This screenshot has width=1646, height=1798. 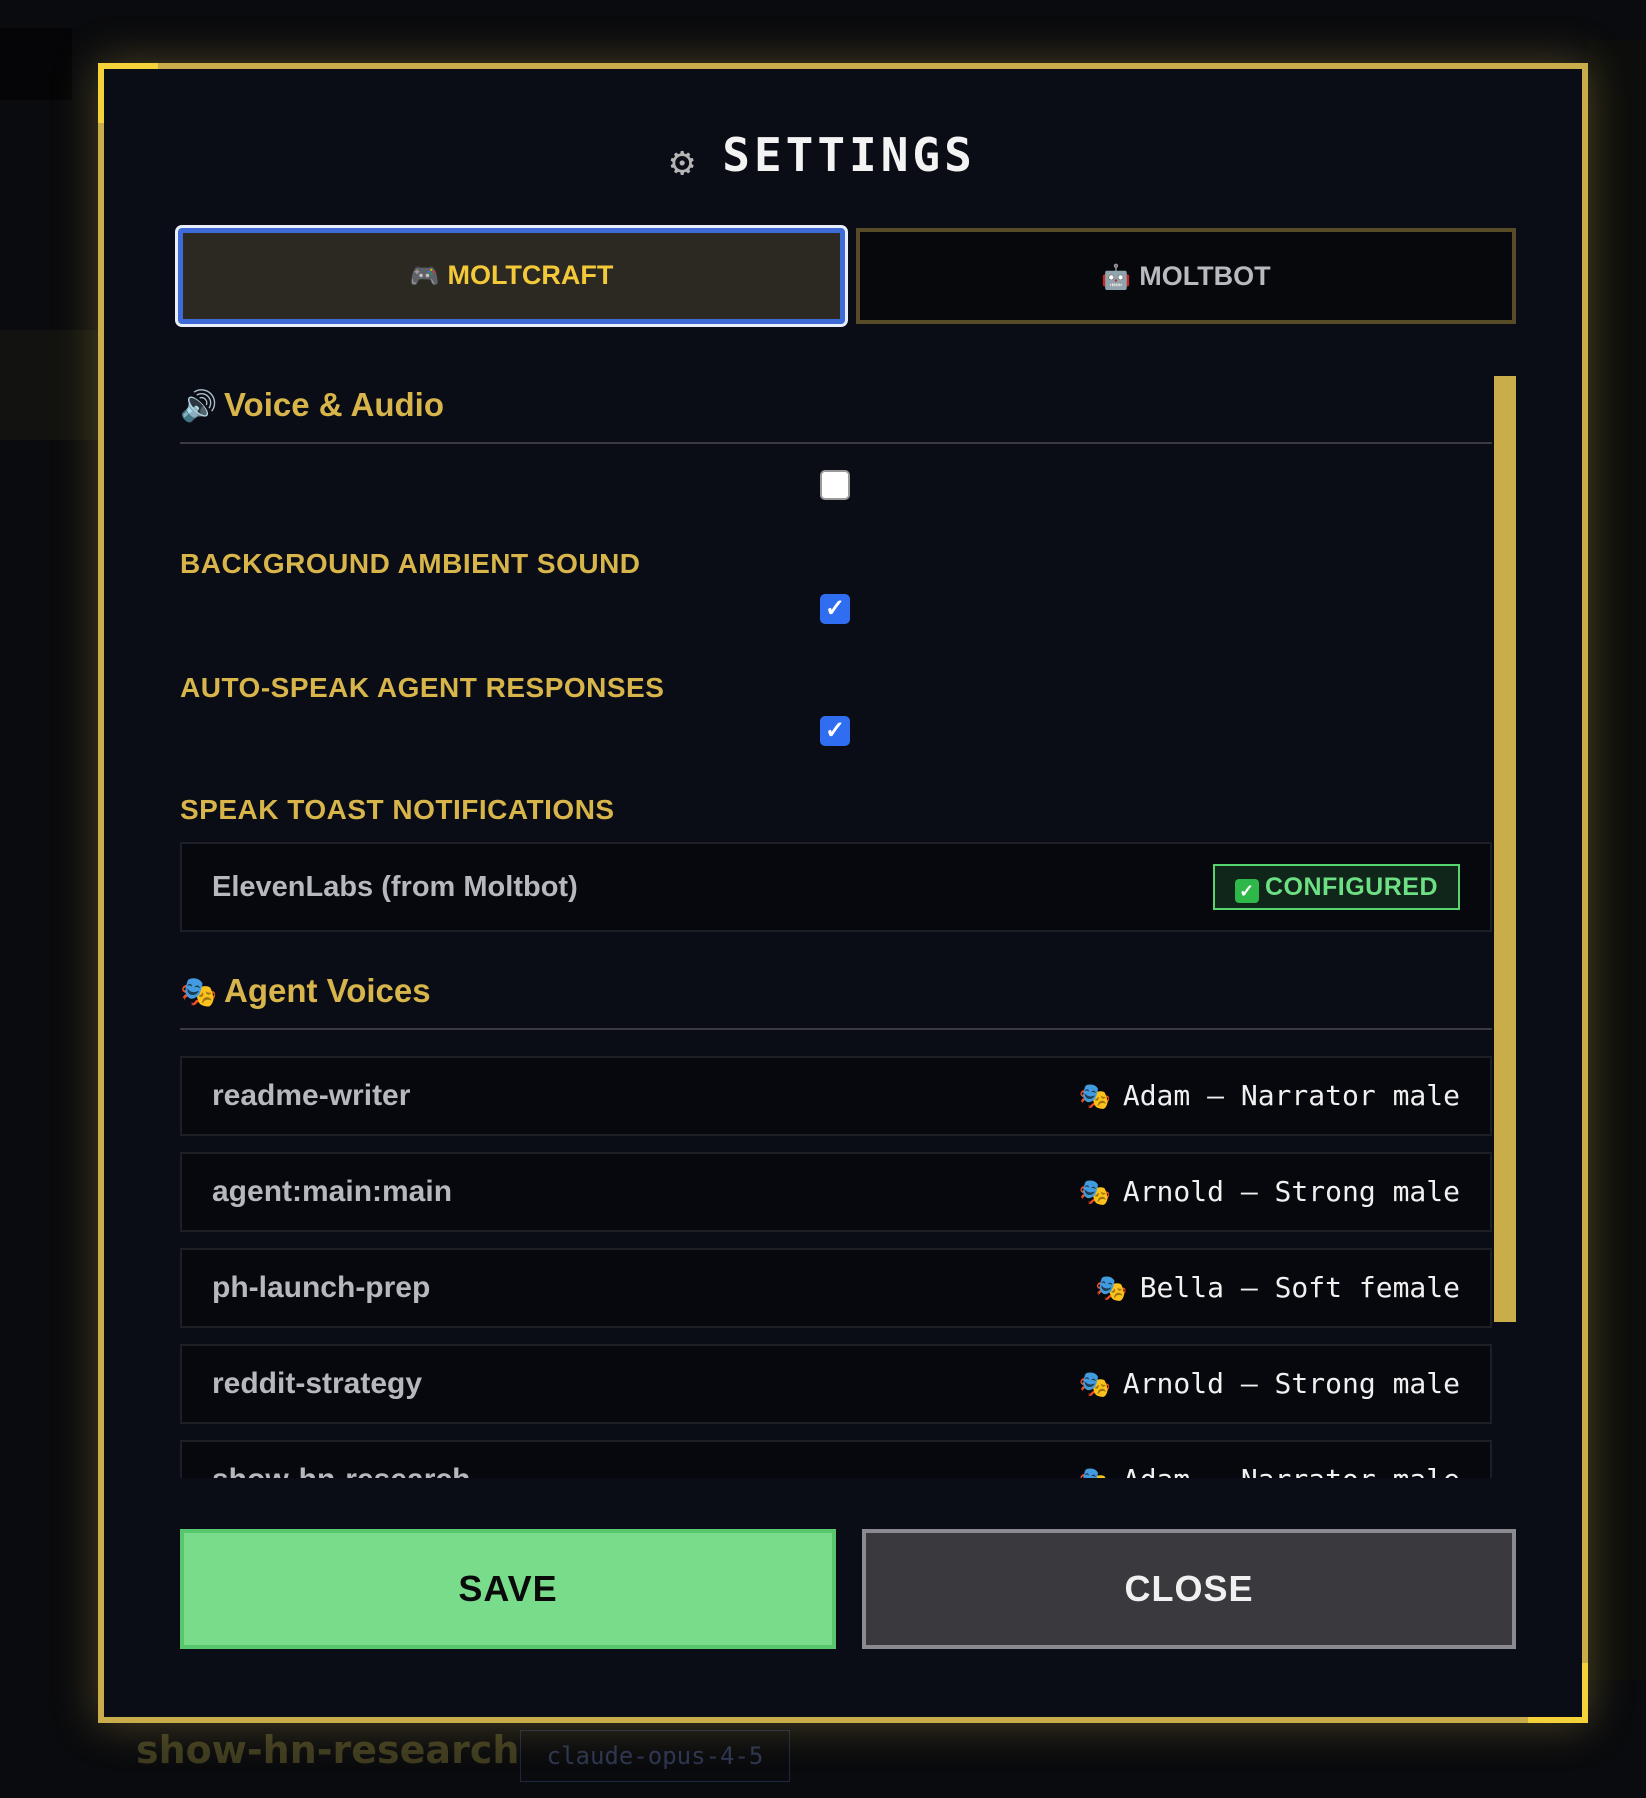 What do you see at coordinates (1246, 891) in the screenshot?
I see `check-icon: ✓` at bounding box center [1246, 891].